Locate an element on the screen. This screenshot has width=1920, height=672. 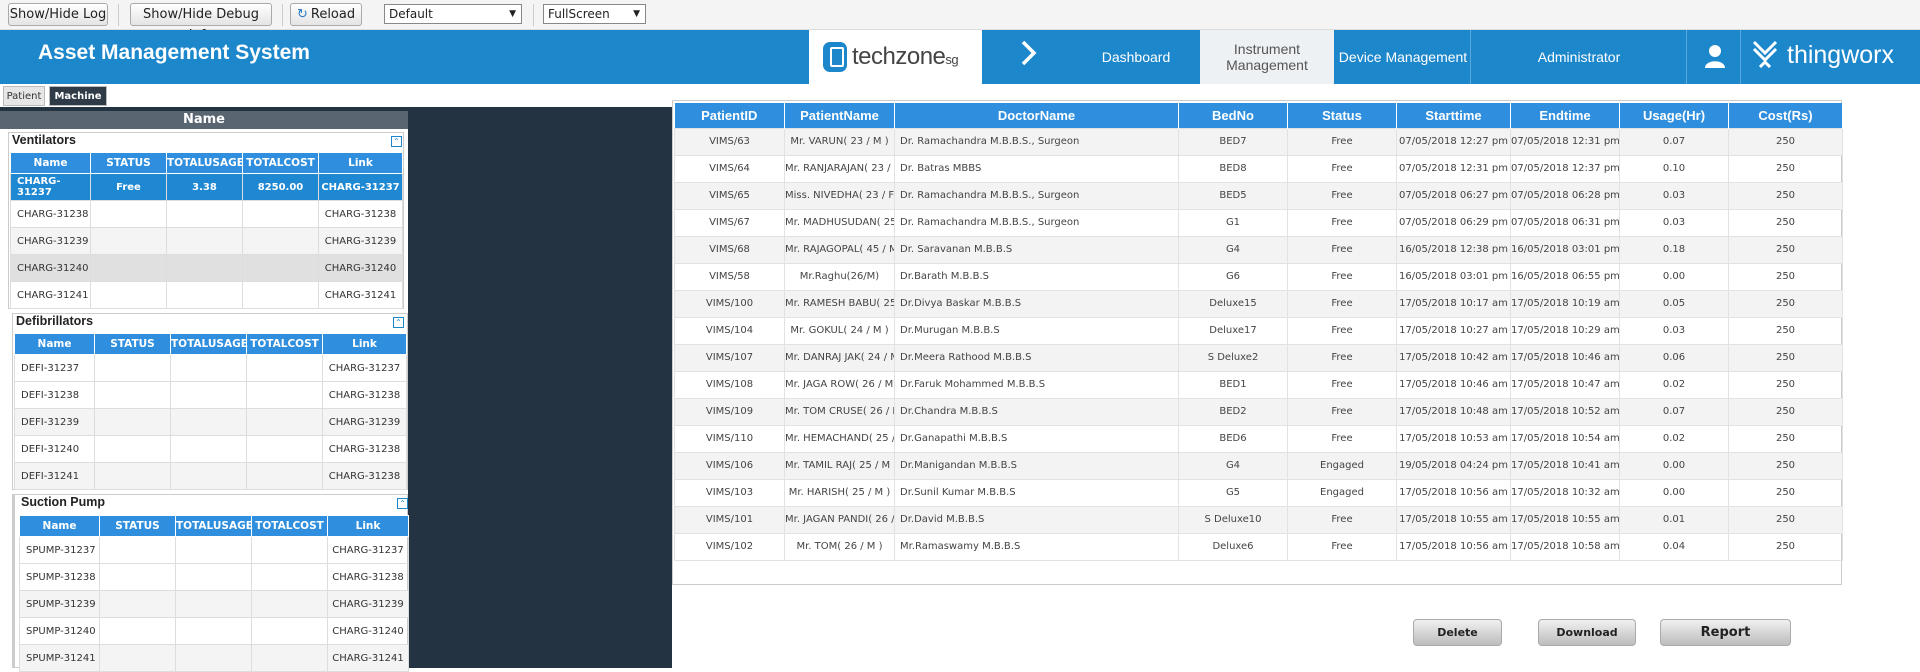
cell: 19/05/2018 04:24 pm is located at coordinates (1453, 465).